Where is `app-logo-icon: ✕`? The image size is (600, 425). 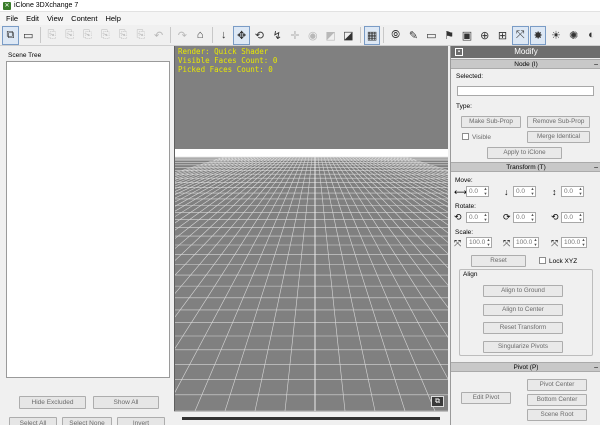 app-logo-icon: ✕ is located at coordinates (7, 5).